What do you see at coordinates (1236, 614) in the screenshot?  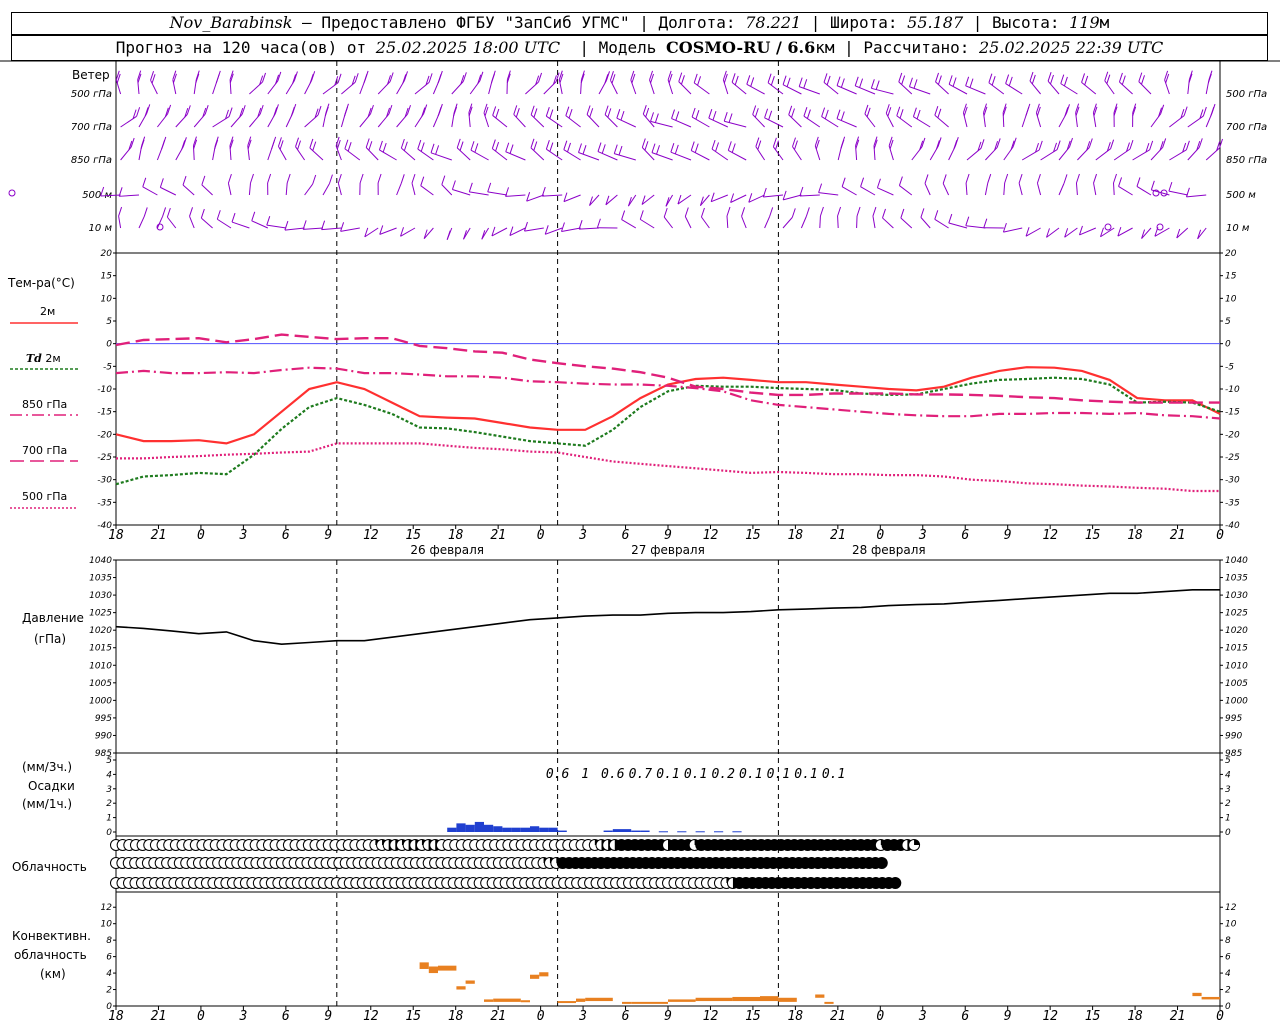 I see `pressure-axis-label: 1025` at bounding box center [1236, 614].